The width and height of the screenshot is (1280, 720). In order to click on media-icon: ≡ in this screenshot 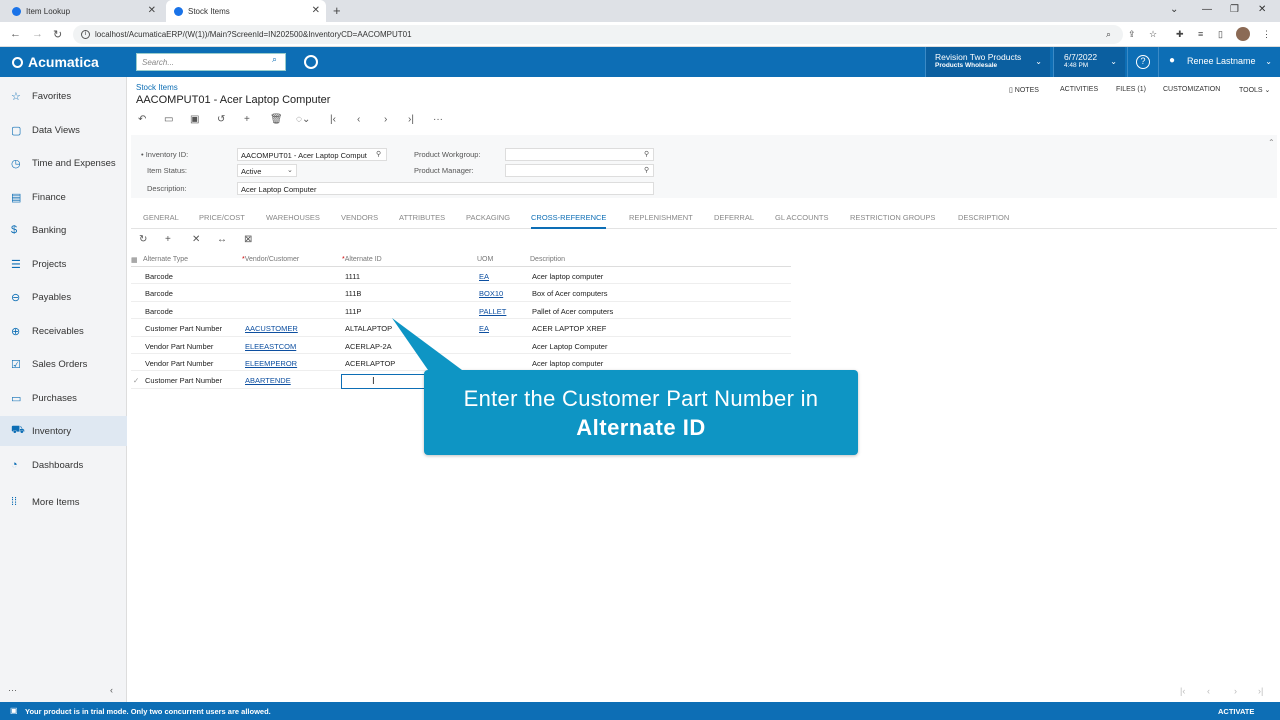, I will do `click(1200, 34)`.